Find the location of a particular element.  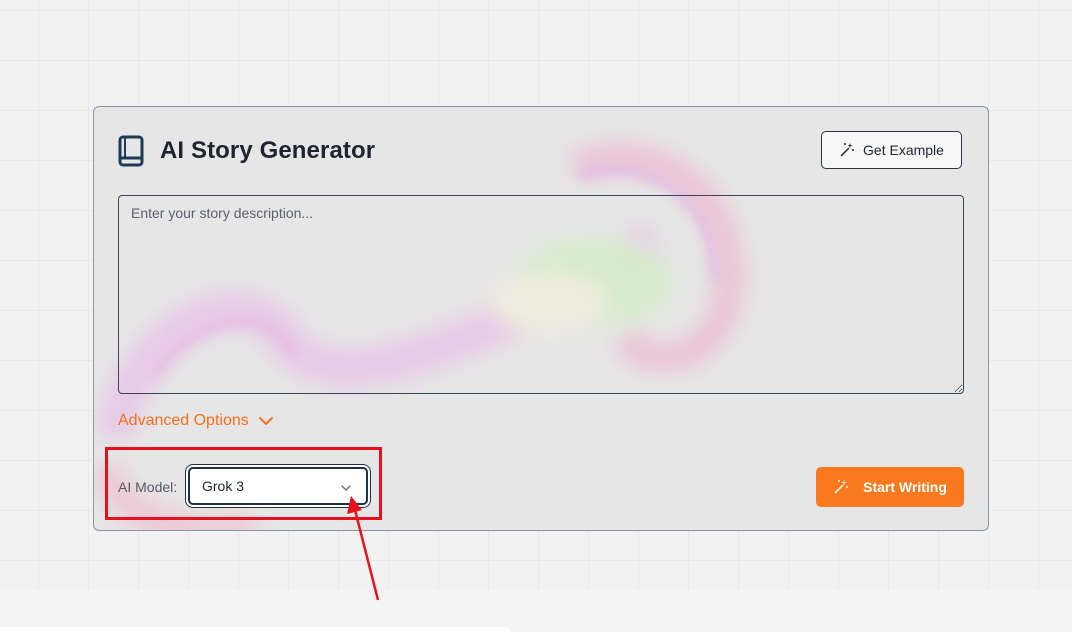

get-example-button: Get Example is located at coordinates (891, 150).